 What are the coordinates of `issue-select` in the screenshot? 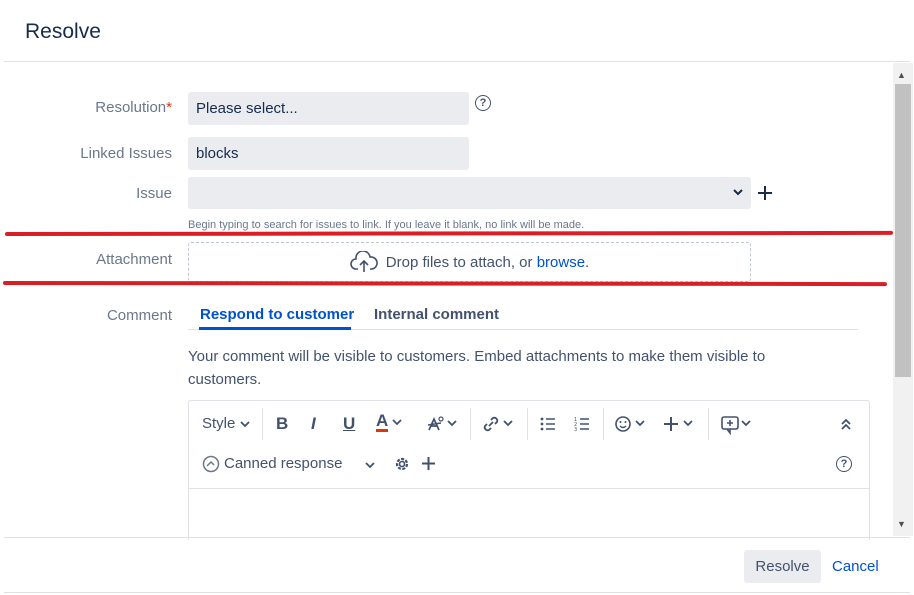 It's located at (469, 193).